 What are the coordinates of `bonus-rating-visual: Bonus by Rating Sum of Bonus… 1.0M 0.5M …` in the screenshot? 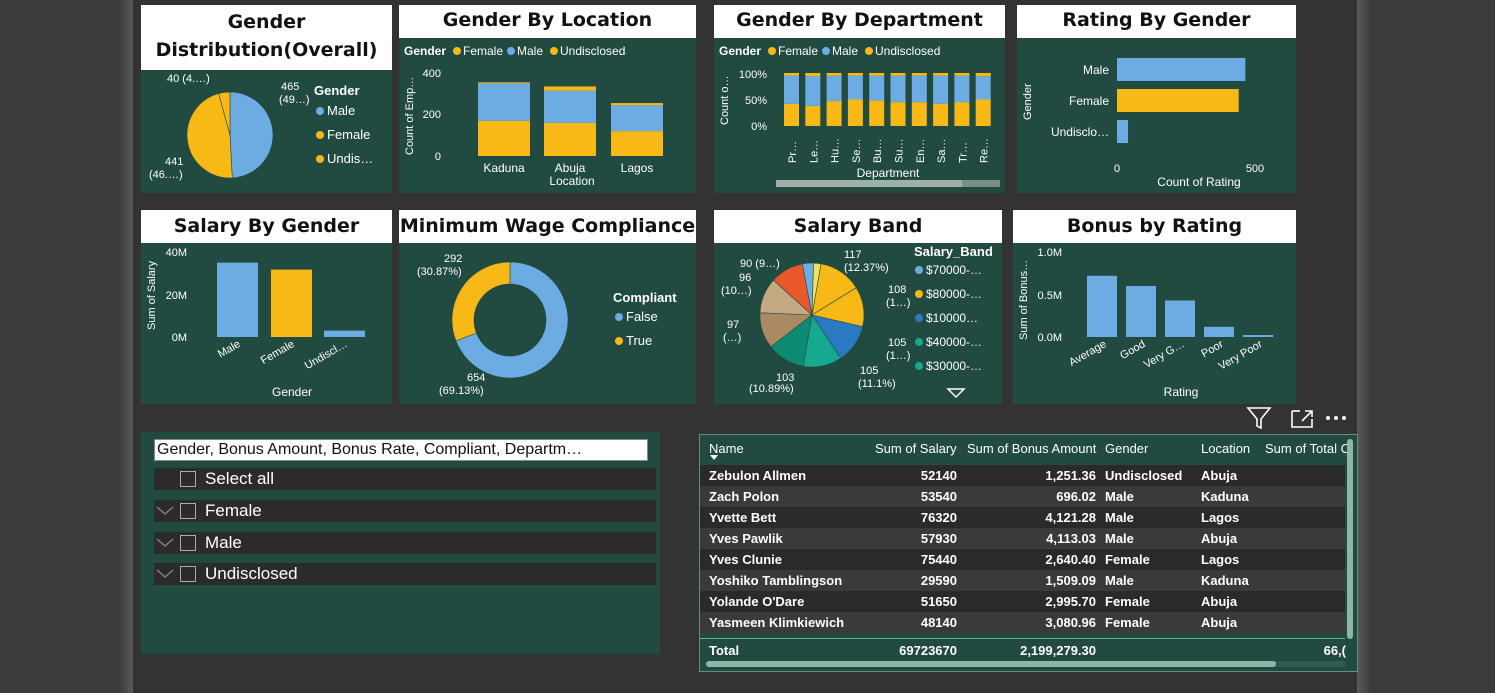 It's located at (1154, 307).